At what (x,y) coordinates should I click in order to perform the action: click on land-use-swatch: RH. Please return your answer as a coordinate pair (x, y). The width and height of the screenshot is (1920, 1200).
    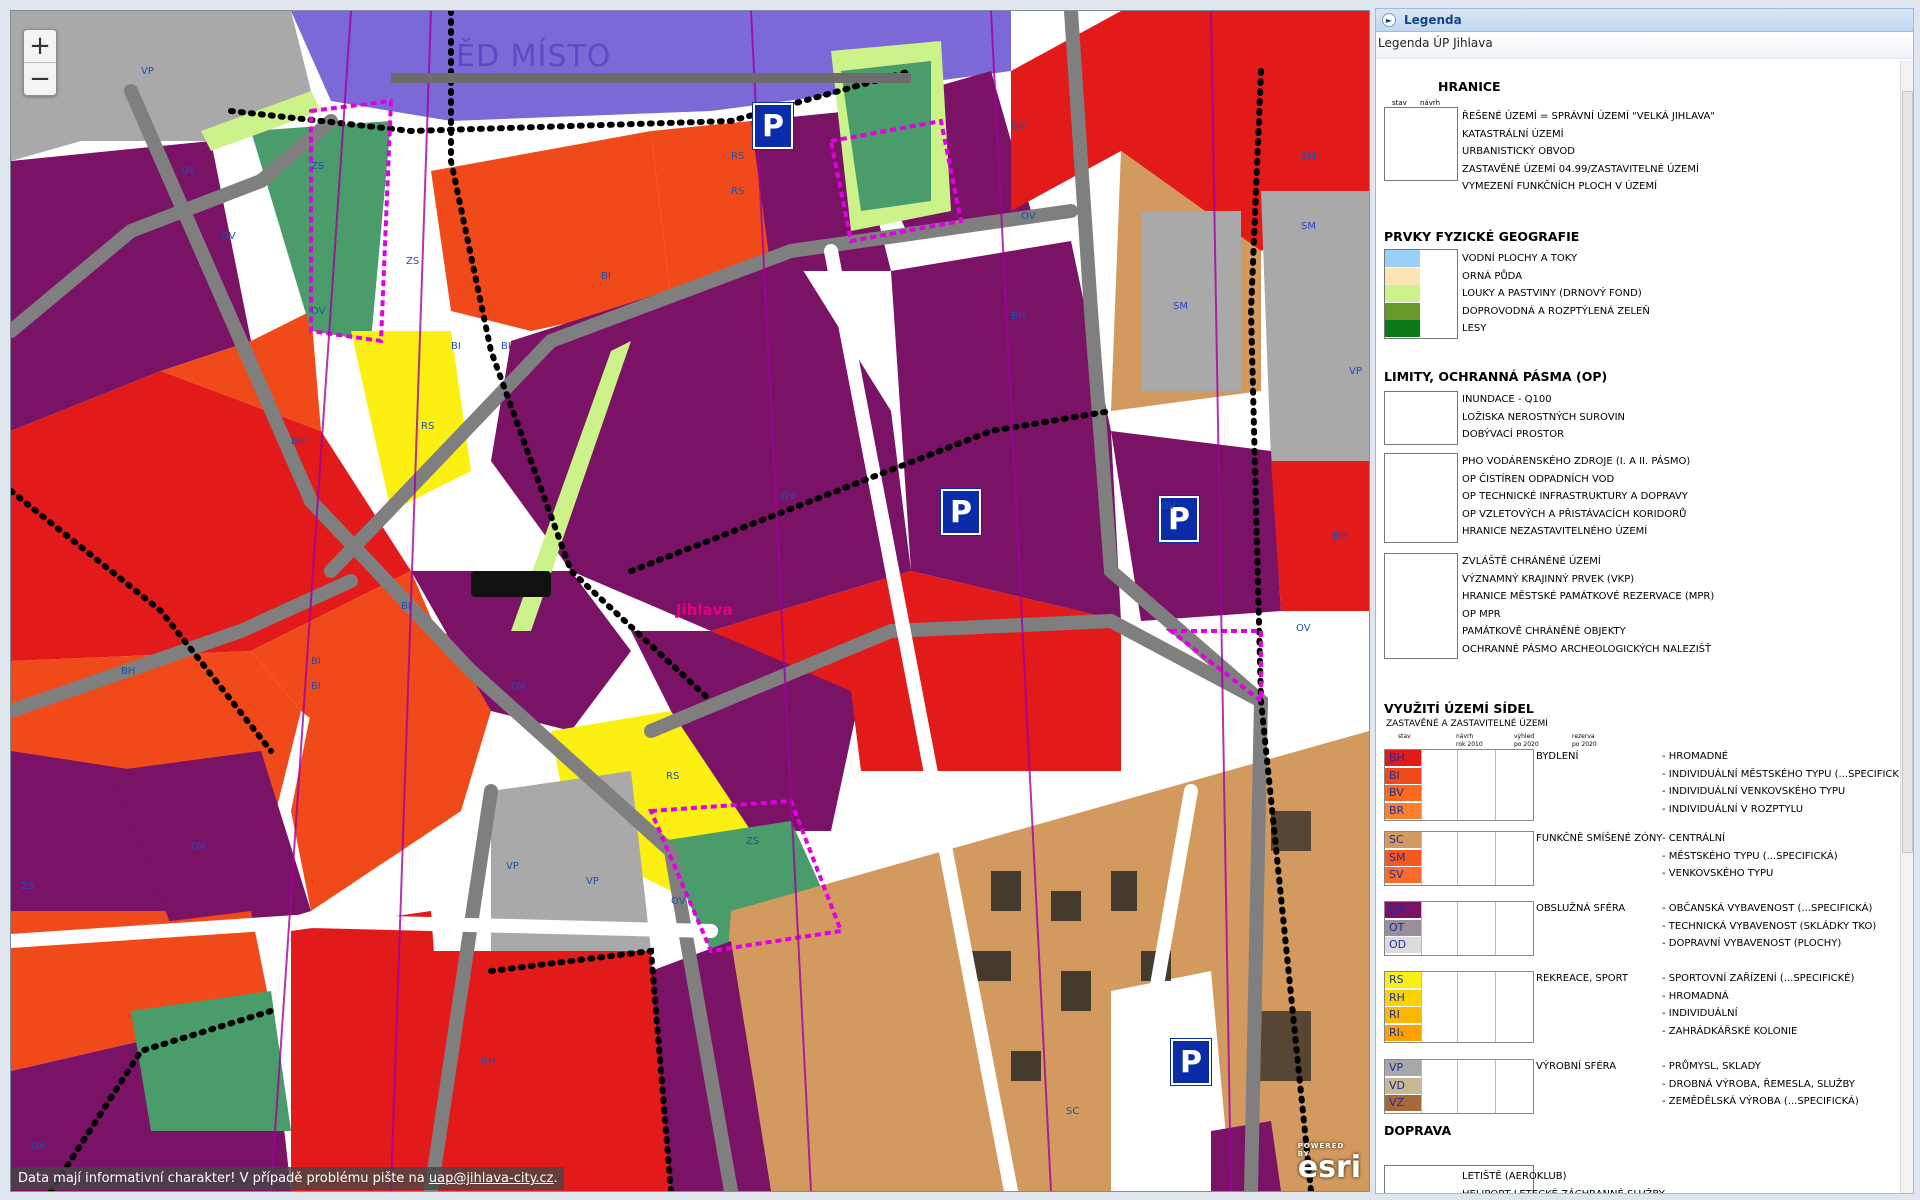
    Looking at the image, I should click on (1403, 997).